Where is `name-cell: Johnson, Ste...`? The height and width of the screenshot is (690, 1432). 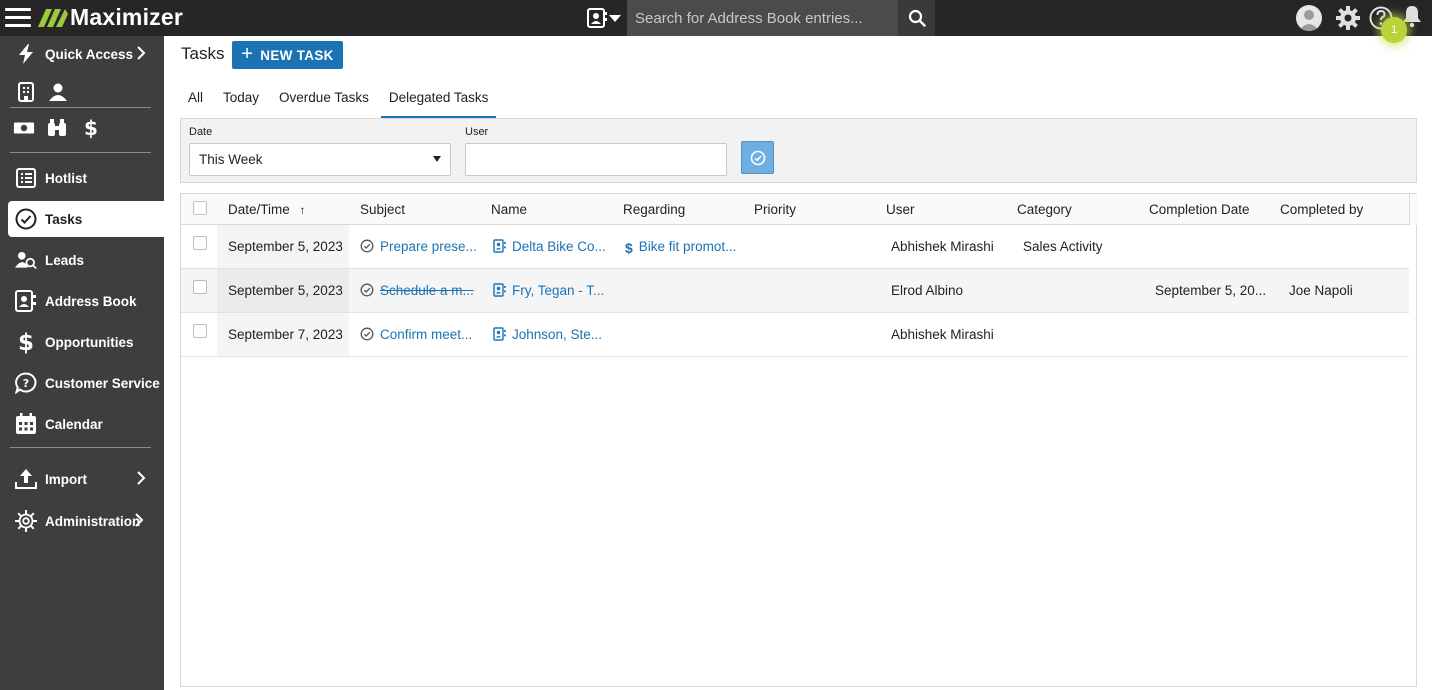
name-cell: Johnson, Ste... is located at coordinates (547, 334).